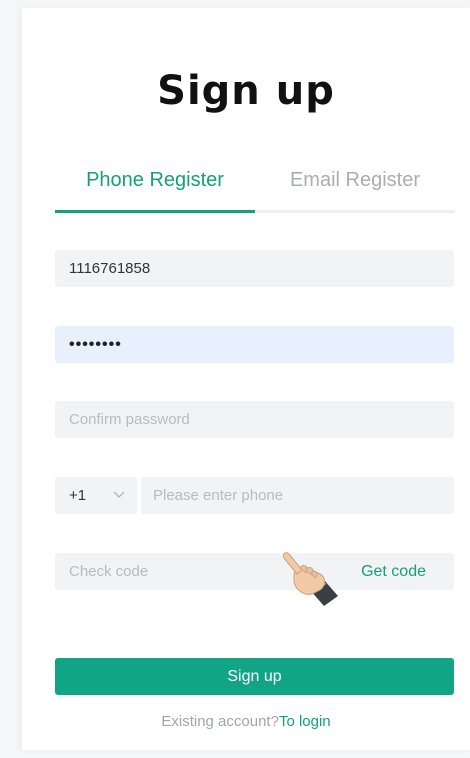  I want to click on sign-up-button: Sign up, so click(254, 676).